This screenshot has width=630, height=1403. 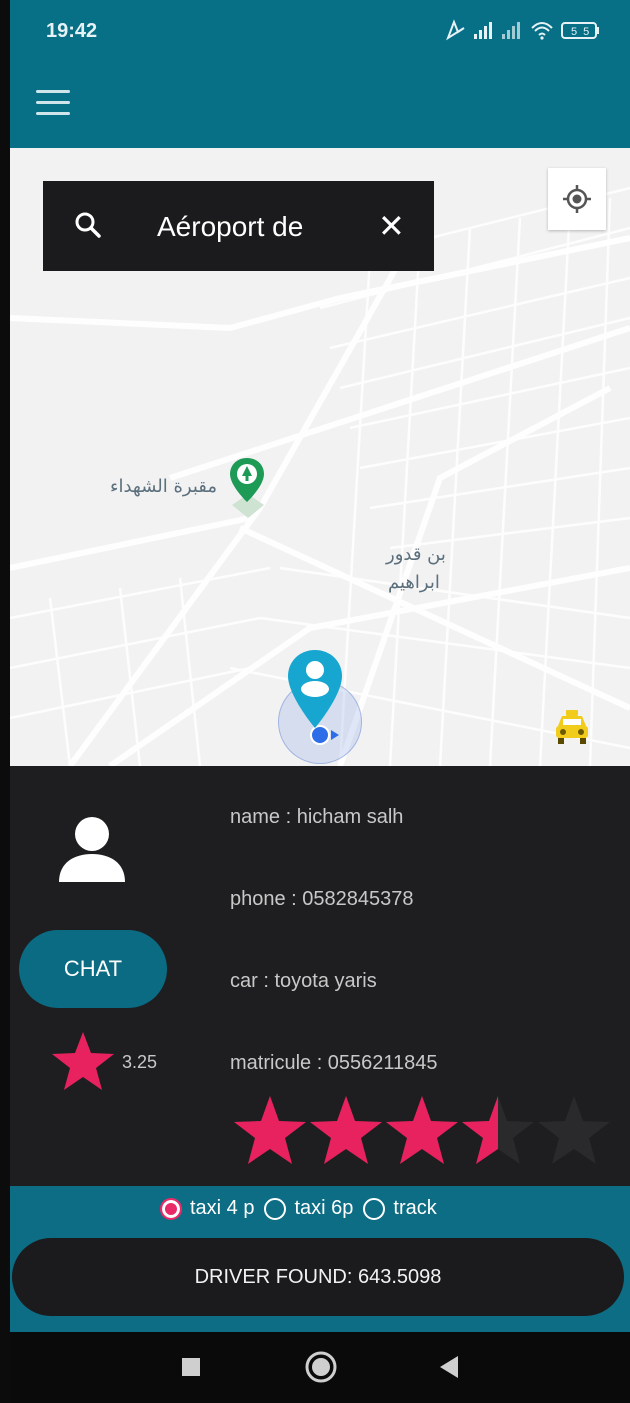 What do you see at coordinates (391, 226) in the screenshot?
I see `close-icon: ✕` at bounding box center [391, 226].